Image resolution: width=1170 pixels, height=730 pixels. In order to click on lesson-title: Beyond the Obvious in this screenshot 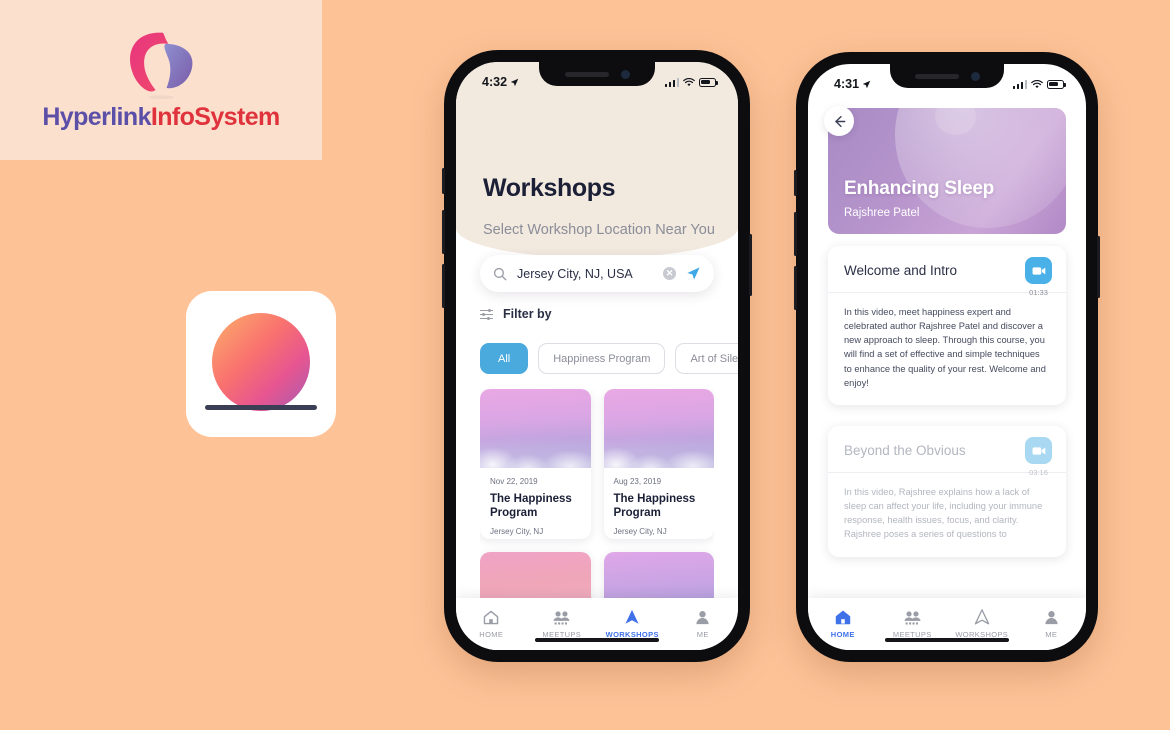, I will do `click(905, 450)`.